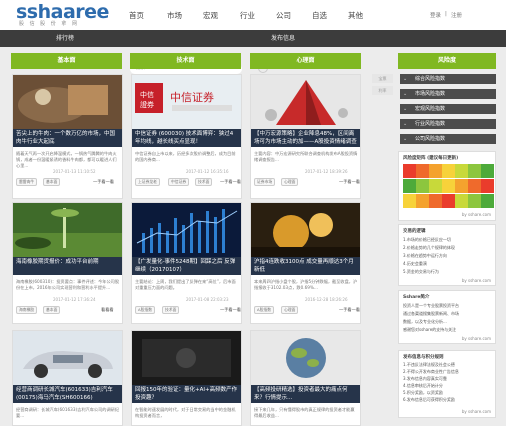 The height and width of the screenshot is (426, 506). Describe the element at coordinates (62, 12) in the screenshot. I see `logo-wordmark: sshaaree` at that location.